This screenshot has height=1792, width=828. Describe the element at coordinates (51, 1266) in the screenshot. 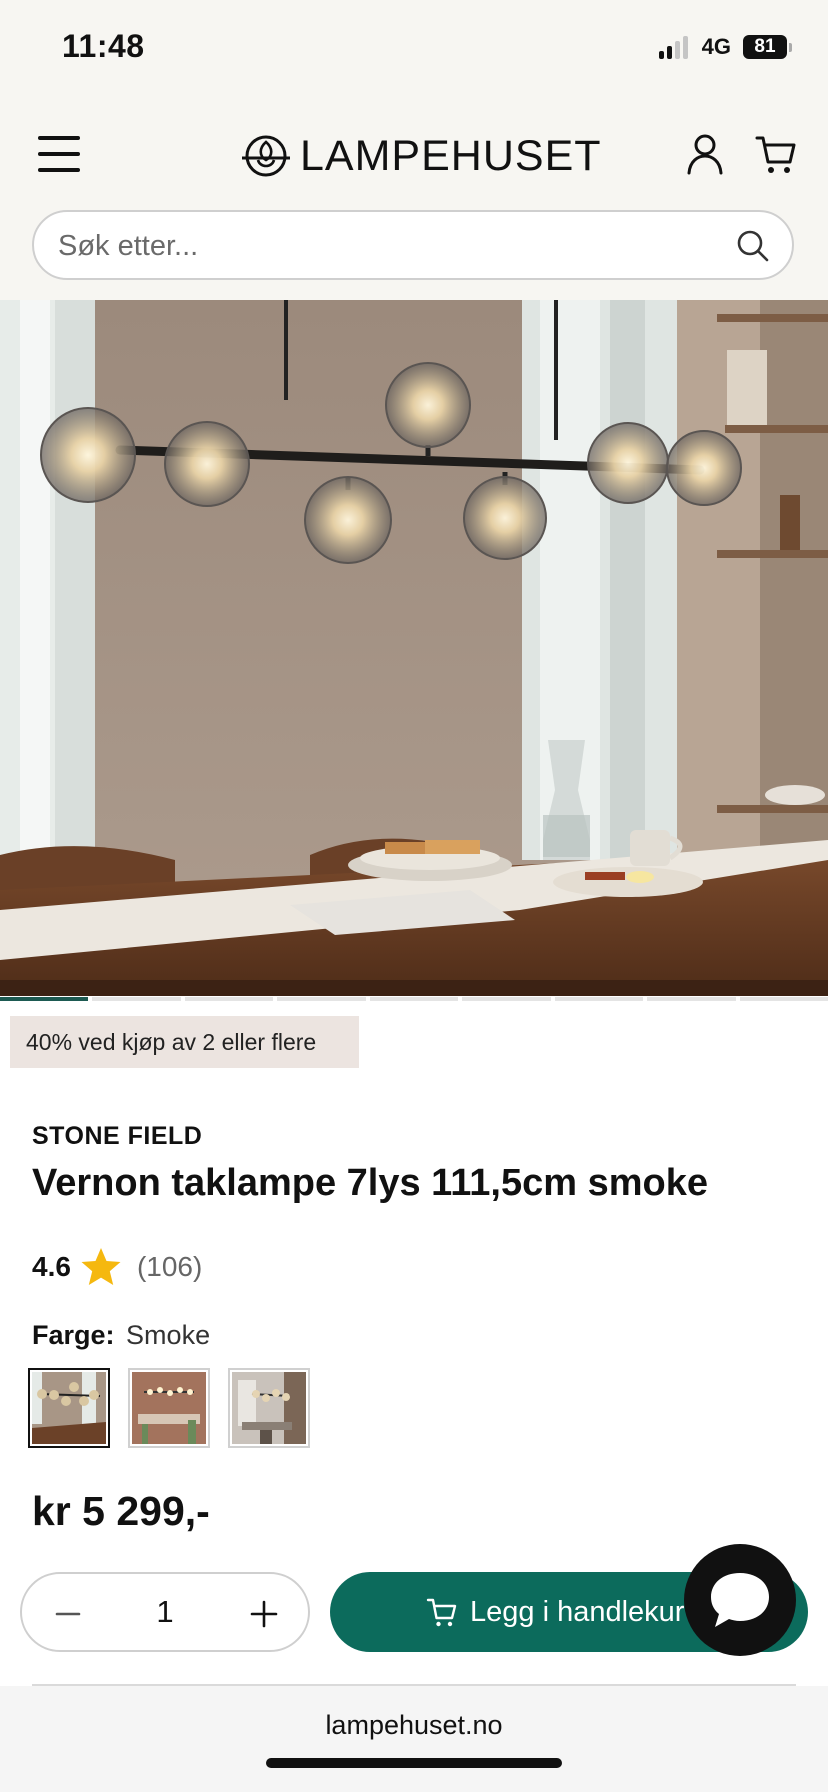

I see `rating-value: 4.6` at that location.